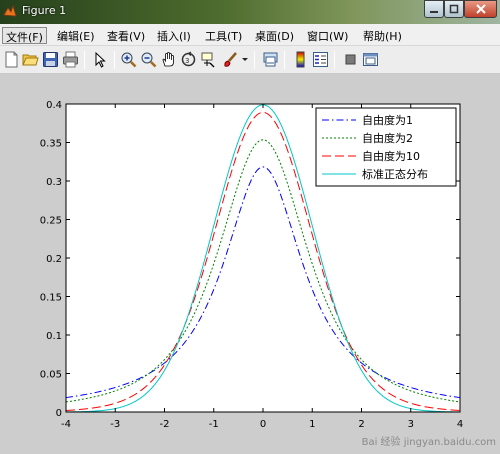 The height and width of the screenshot is (454, 500). What do you see at coordinates (51, 298) in the screenshot?
I see `y-tick-label: 0.15` at bounding box center [51, 298].